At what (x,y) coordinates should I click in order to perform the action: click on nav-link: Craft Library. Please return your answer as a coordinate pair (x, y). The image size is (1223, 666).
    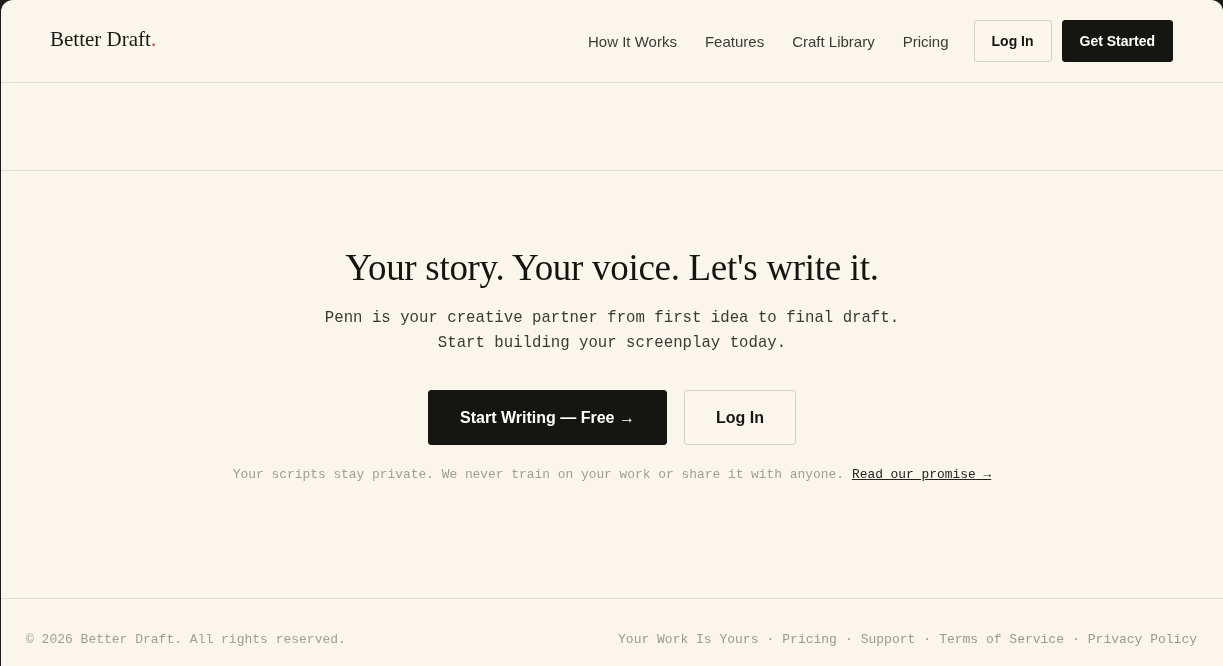
    Looking at the image, I should click on (833, 41).